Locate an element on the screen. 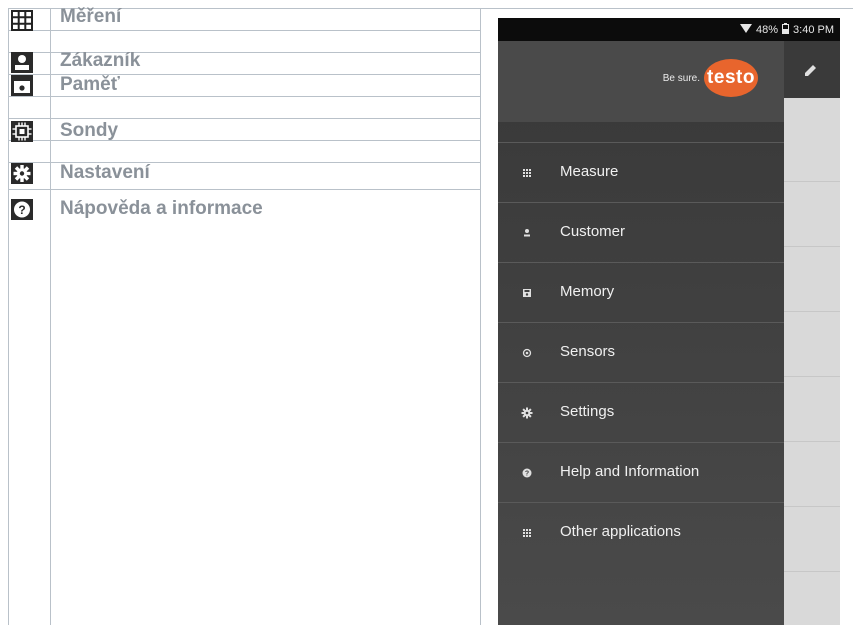 The width and height of the screenshot is (853, 625). status-bar: 48% 3:40 PM is located at coordinates (669, 29).